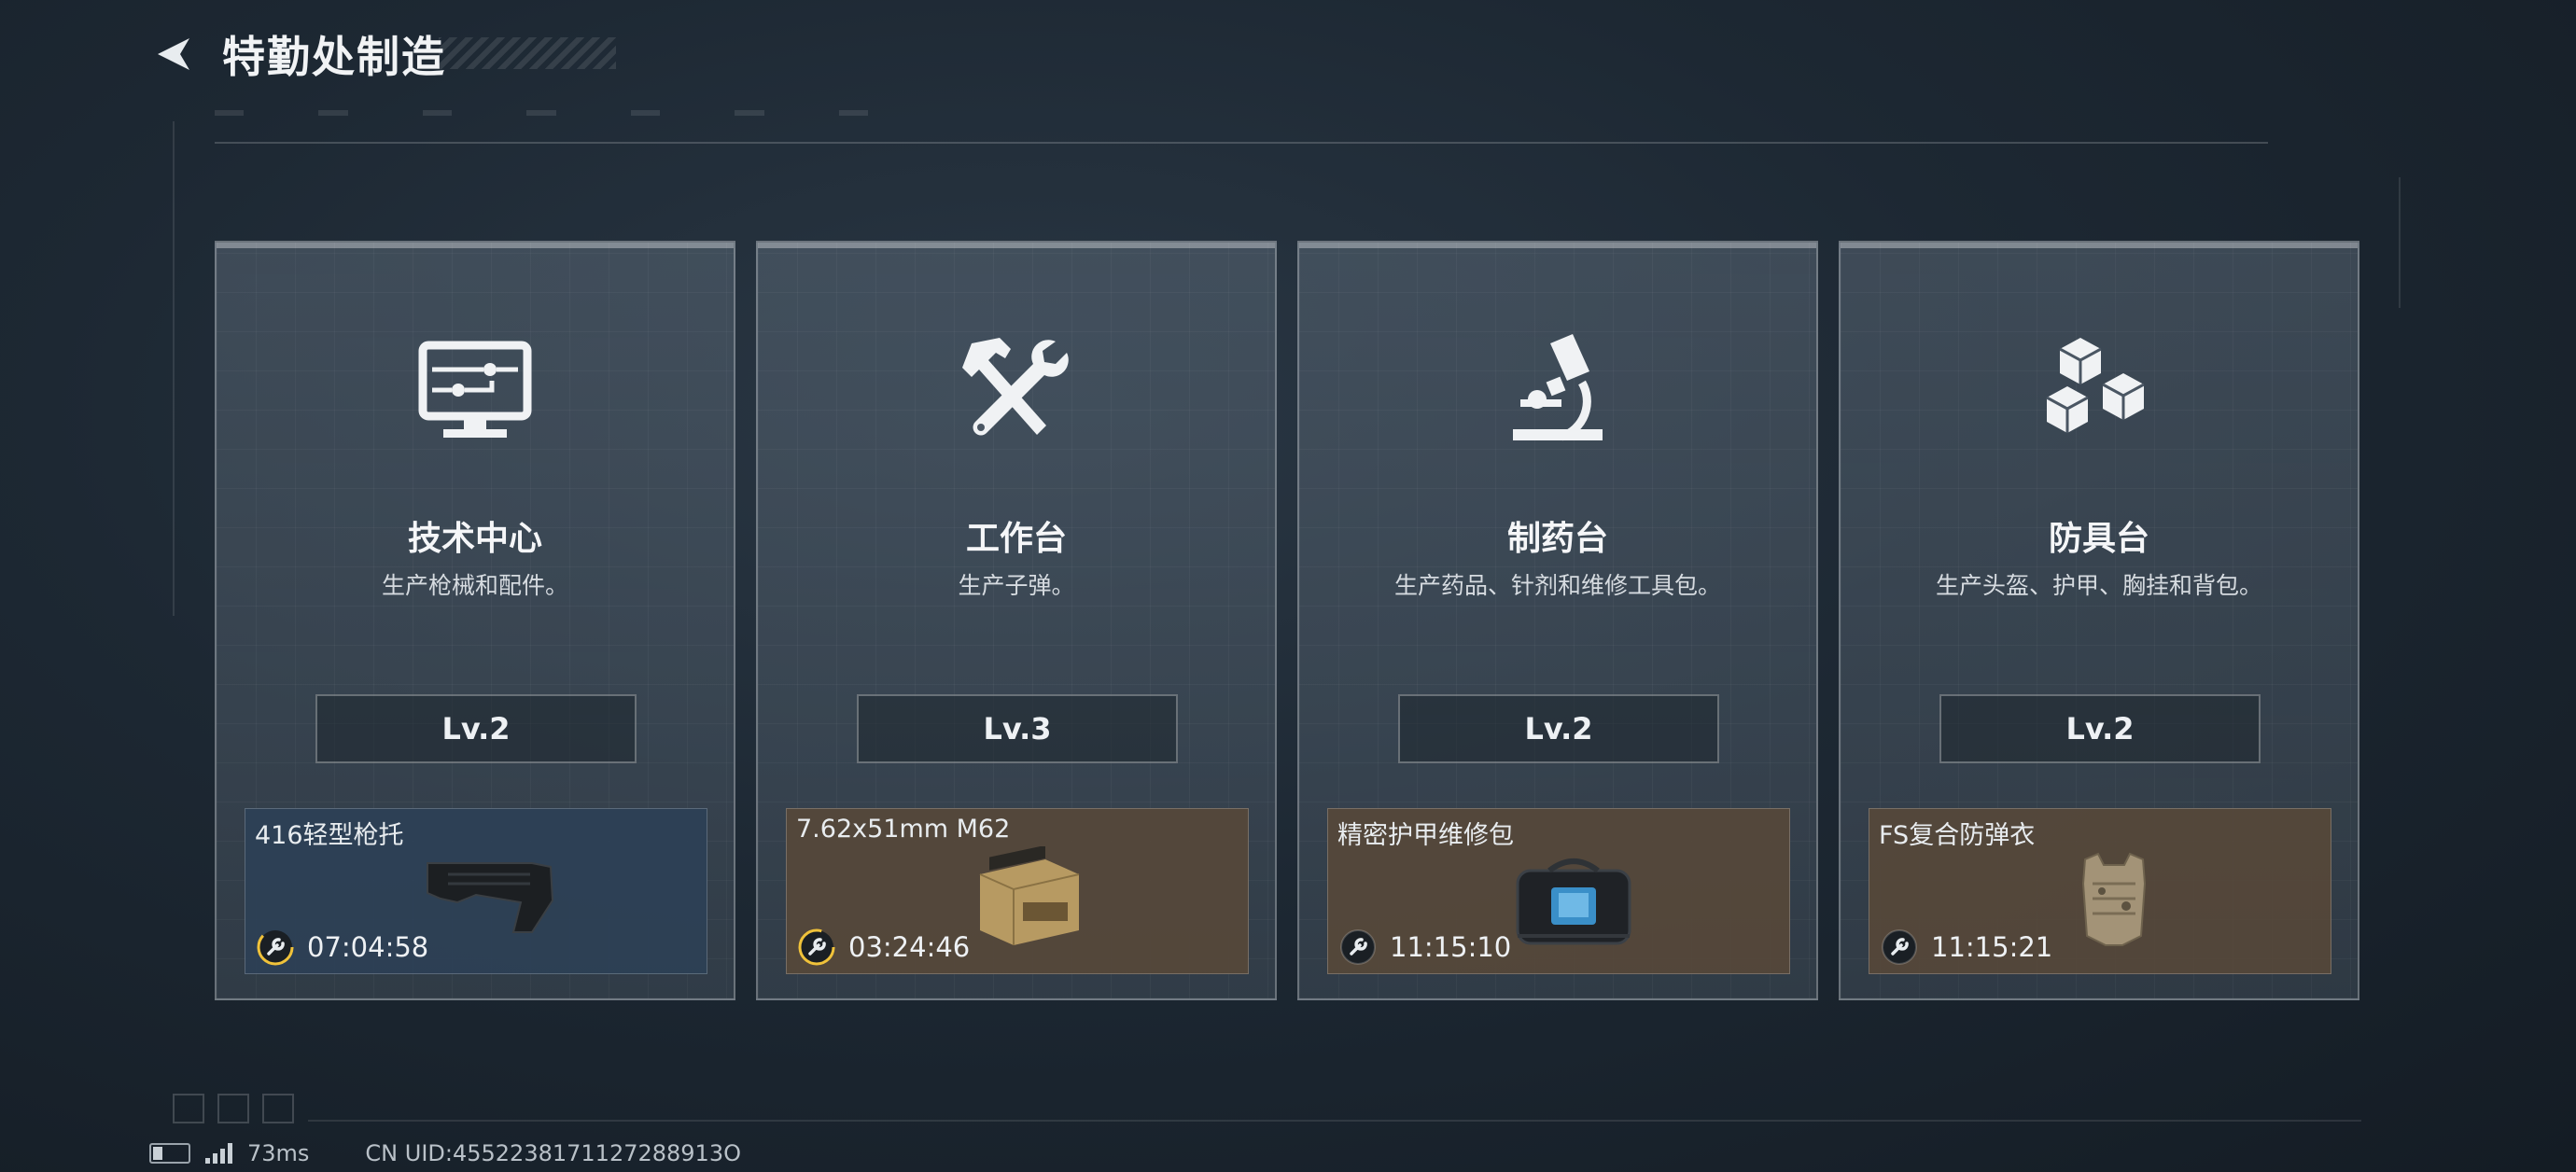 This screenshot has height=1172, width=2576. I want to click on battery-icon, so click(169, 1153).